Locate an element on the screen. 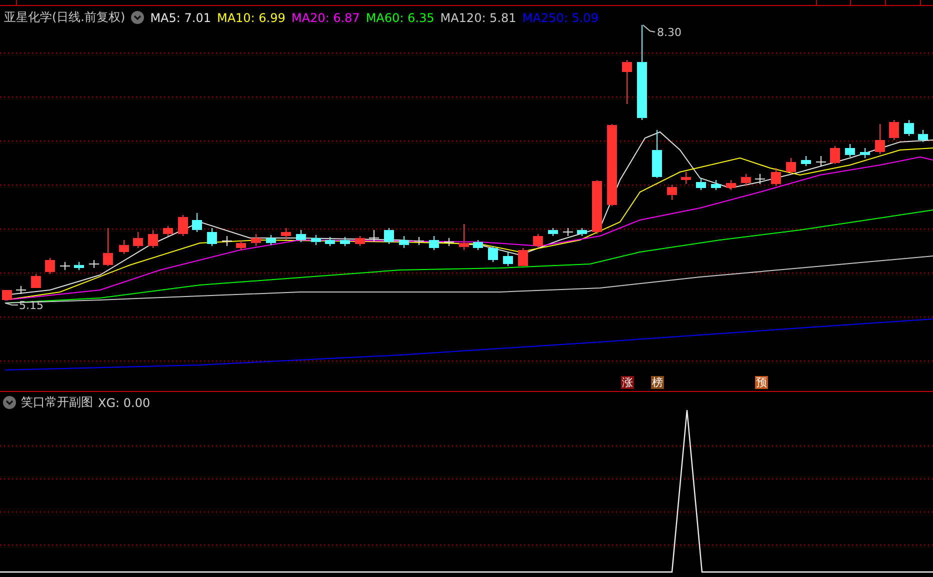 The image size is (933, 577). event-marker: 预 is located at coordinates (761, 382).